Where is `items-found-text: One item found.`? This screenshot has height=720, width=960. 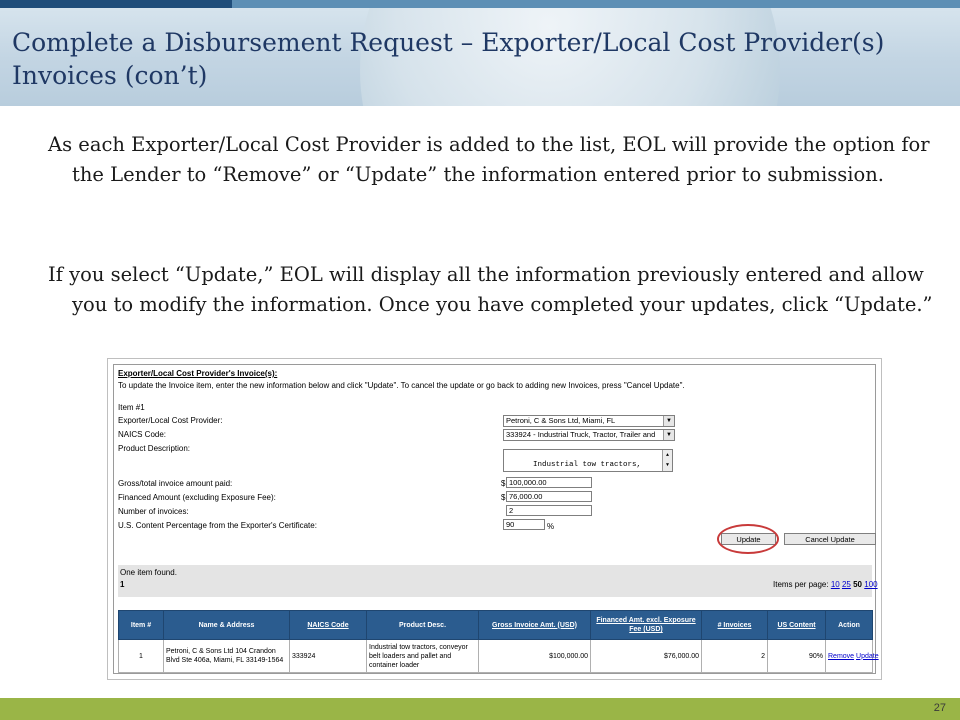
items-found-text: One item found. is located at coordinates (148, 572).